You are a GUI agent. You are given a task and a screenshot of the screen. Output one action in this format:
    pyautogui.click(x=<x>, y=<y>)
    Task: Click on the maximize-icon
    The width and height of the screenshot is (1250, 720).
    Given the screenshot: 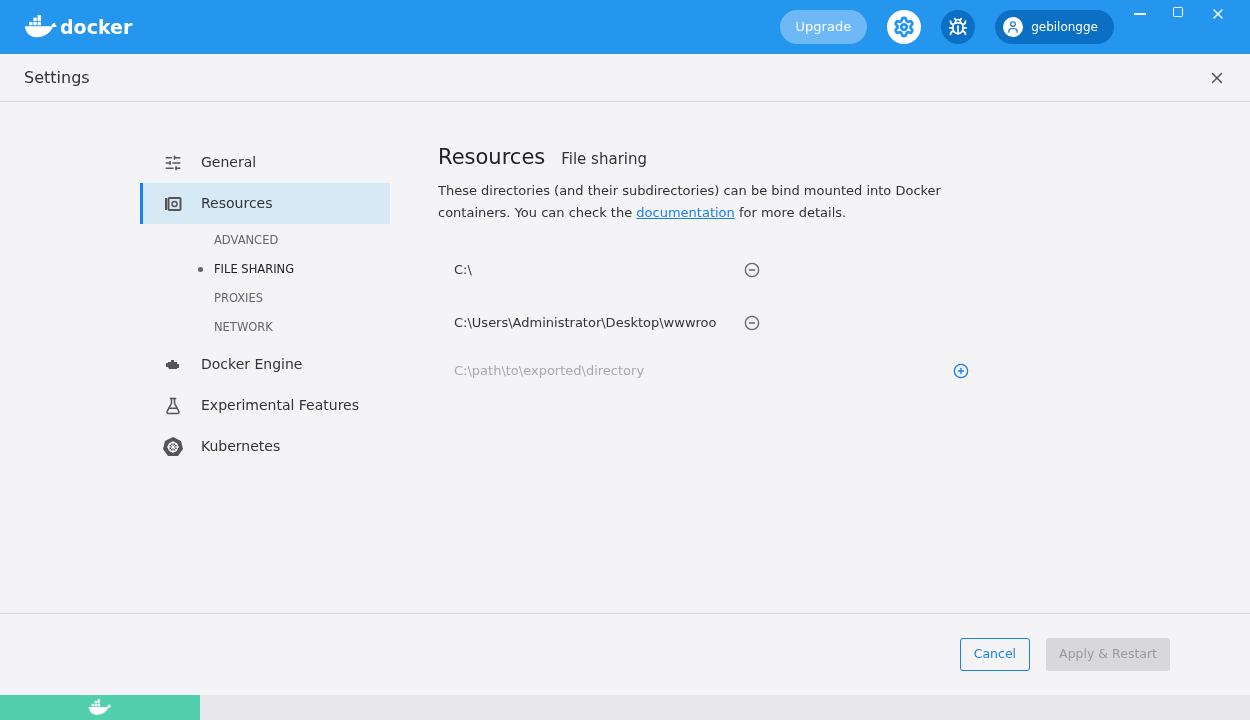 What is the action you would take?
    pyautogui.click(x=1178, y=12)
    